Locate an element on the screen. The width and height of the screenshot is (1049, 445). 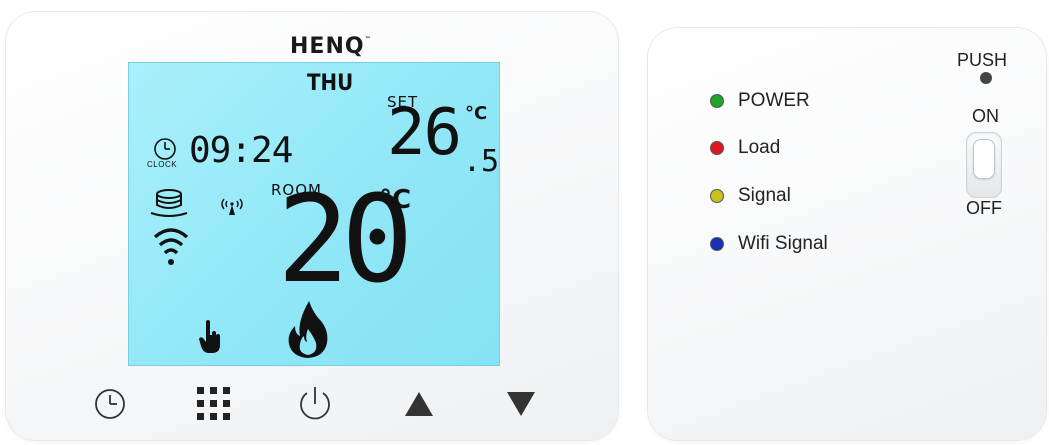
led-row-power: POWER is located at coordinates (760, 101).